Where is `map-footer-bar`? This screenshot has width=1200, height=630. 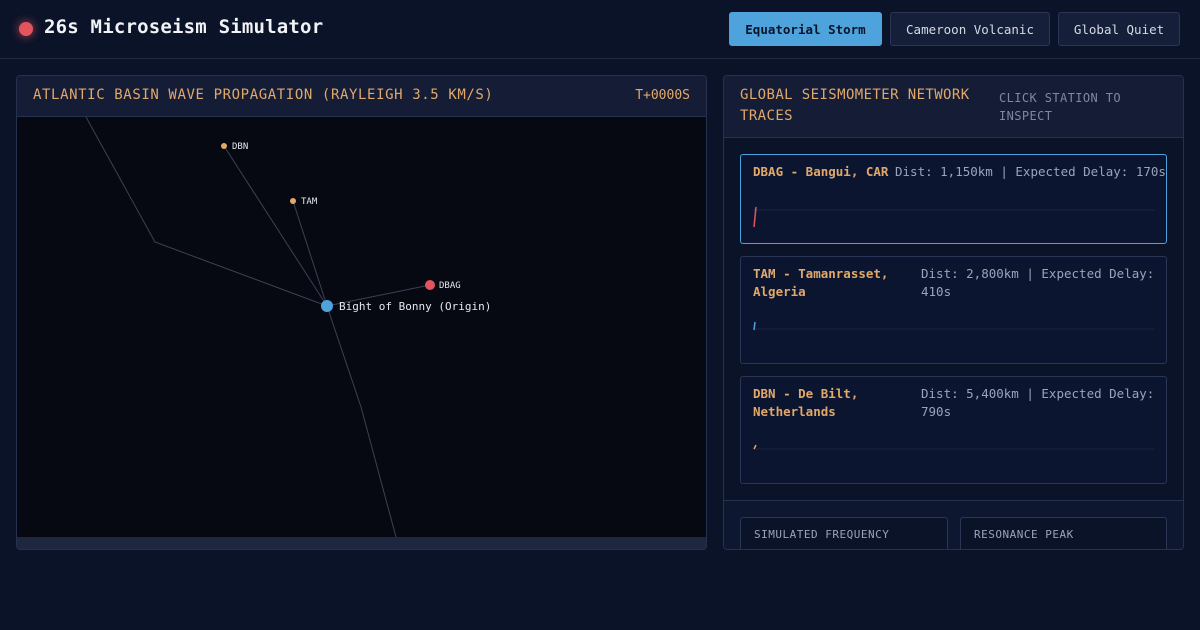 map-footer-bar is located at coordinates (361, 543).